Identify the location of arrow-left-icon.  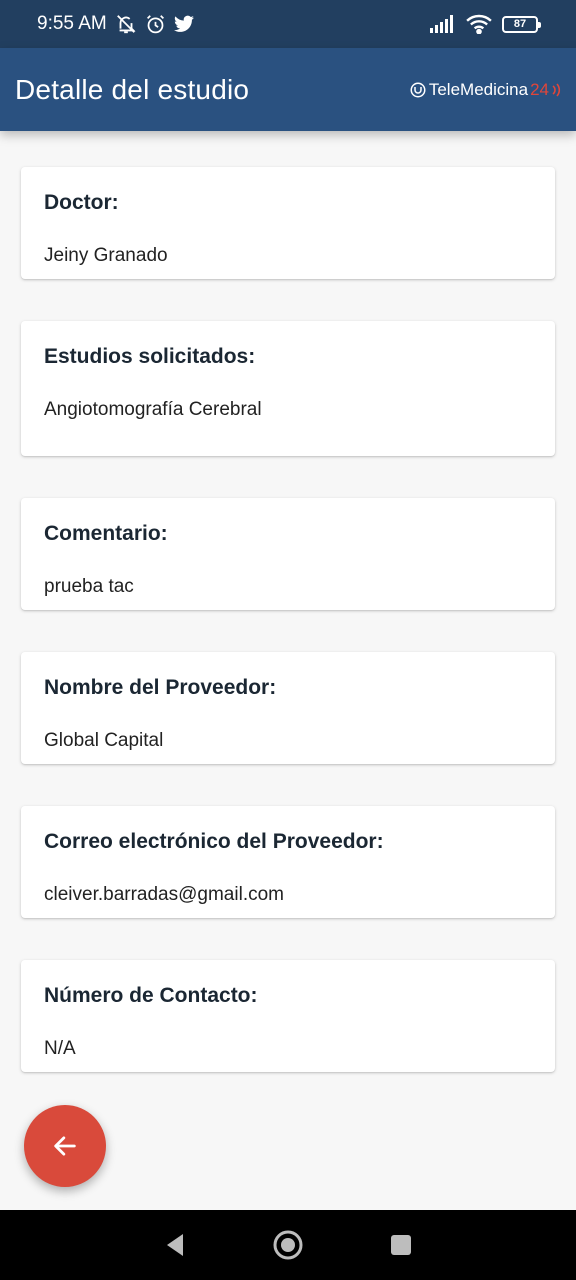
(65, 1146).